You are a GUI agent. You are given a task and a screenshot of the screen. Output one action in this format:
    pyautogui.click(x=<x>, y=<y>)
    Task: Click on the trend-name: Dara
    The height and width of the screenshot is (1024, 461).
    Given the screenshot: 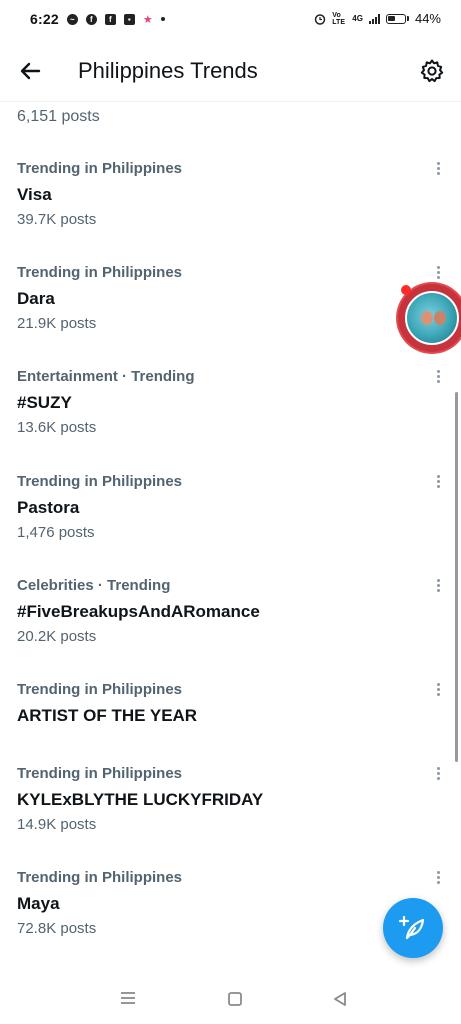 What is the action you would take?
    pyautogui.click(x=36, y=298)
    